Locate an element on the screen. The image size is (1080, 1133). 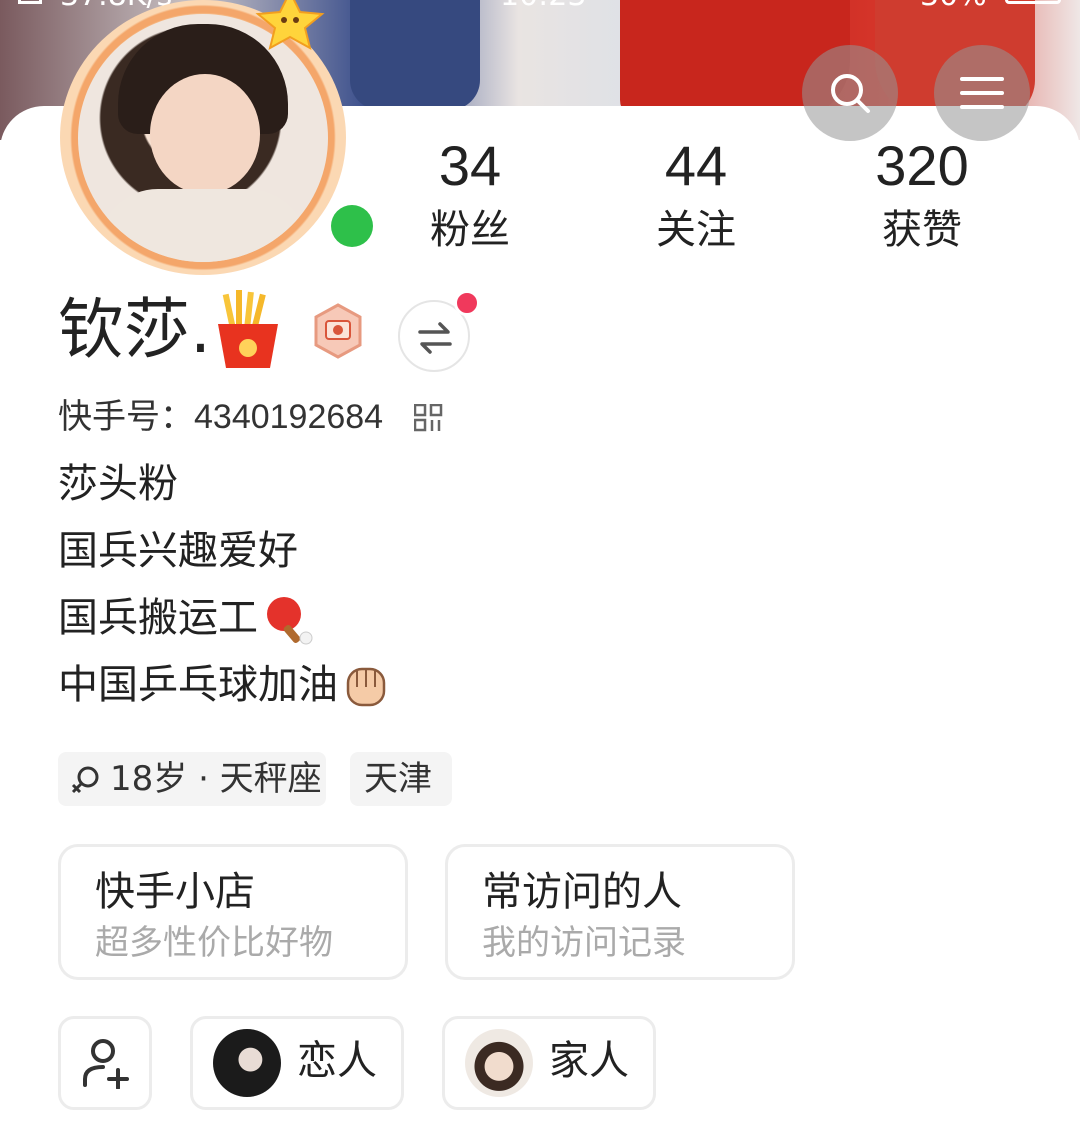
avatar is located at coordinates (221, 137).